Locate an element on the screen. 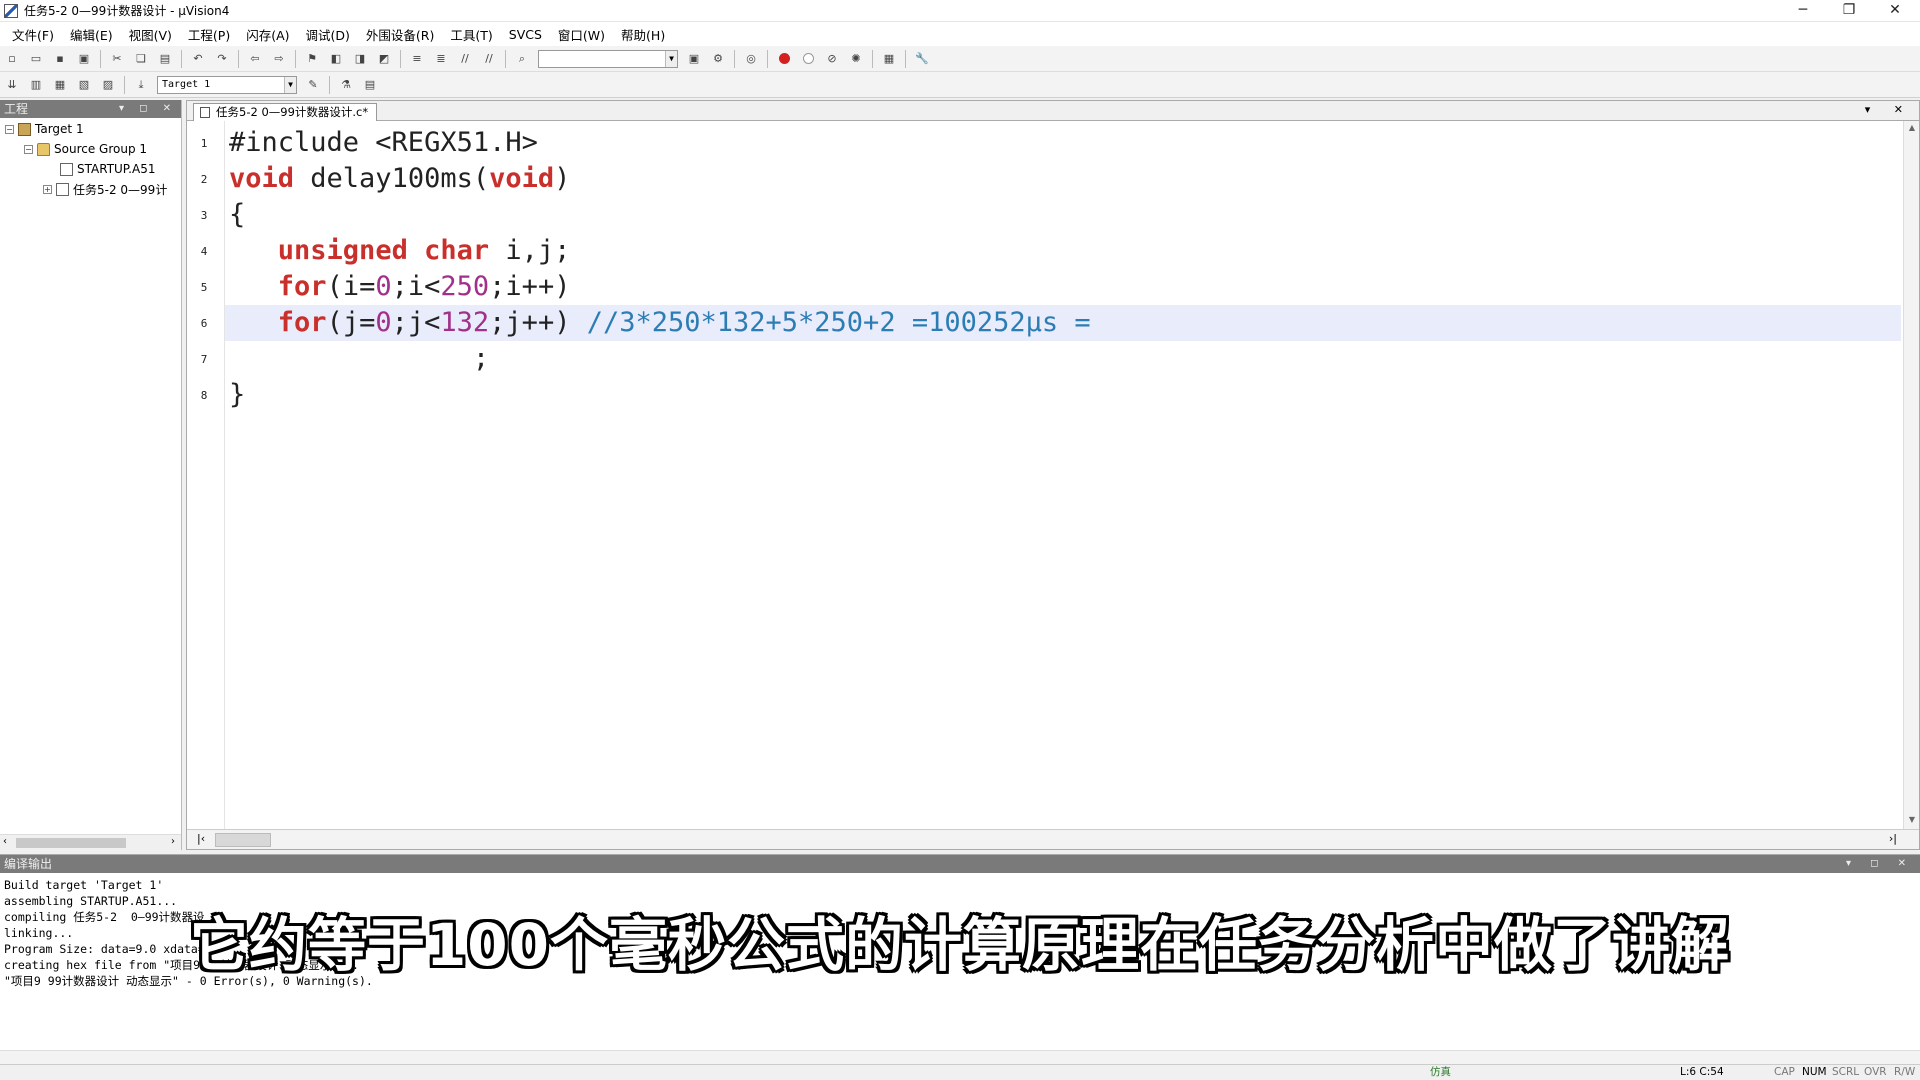 The height and width of the screenshot is (1080, 1920). build-icon: ▥ is located at coordinates (36, 85).